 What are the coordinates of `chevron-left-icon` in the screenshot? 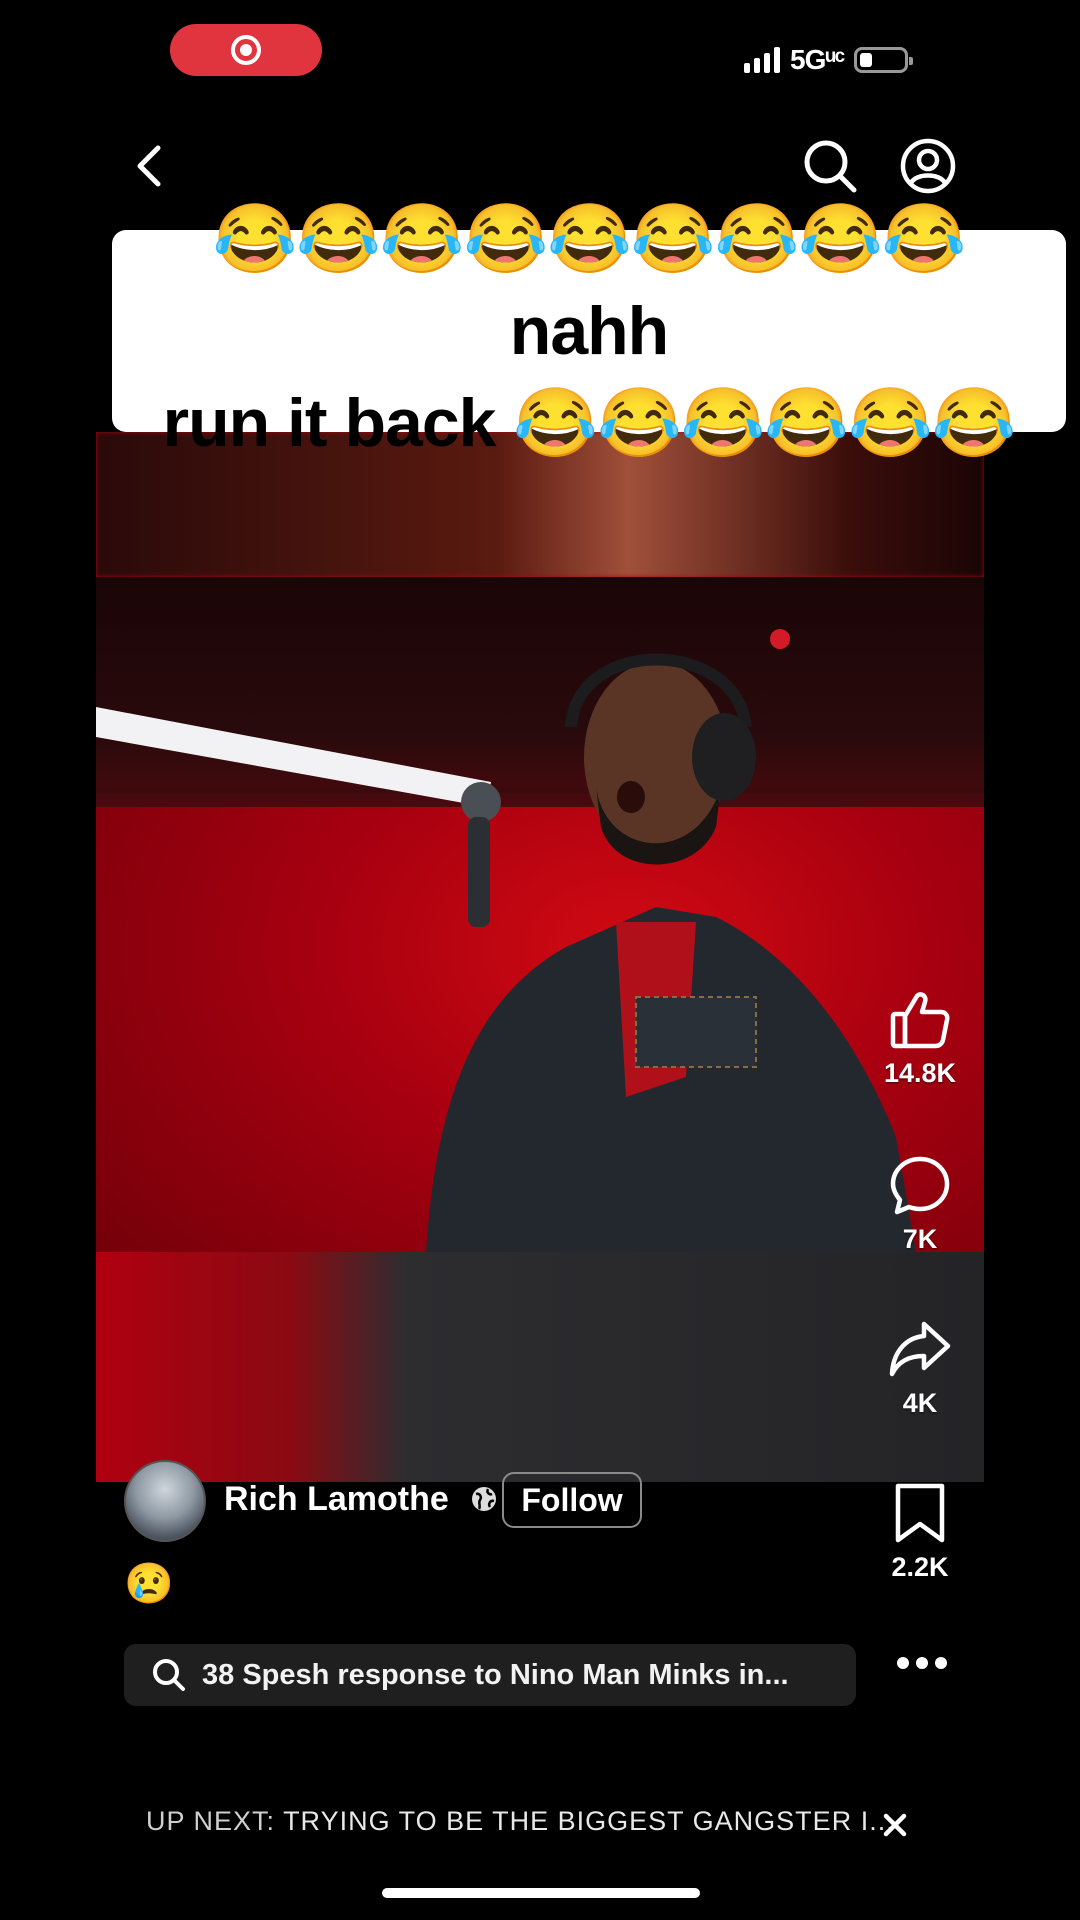 It's located at (149, 166).